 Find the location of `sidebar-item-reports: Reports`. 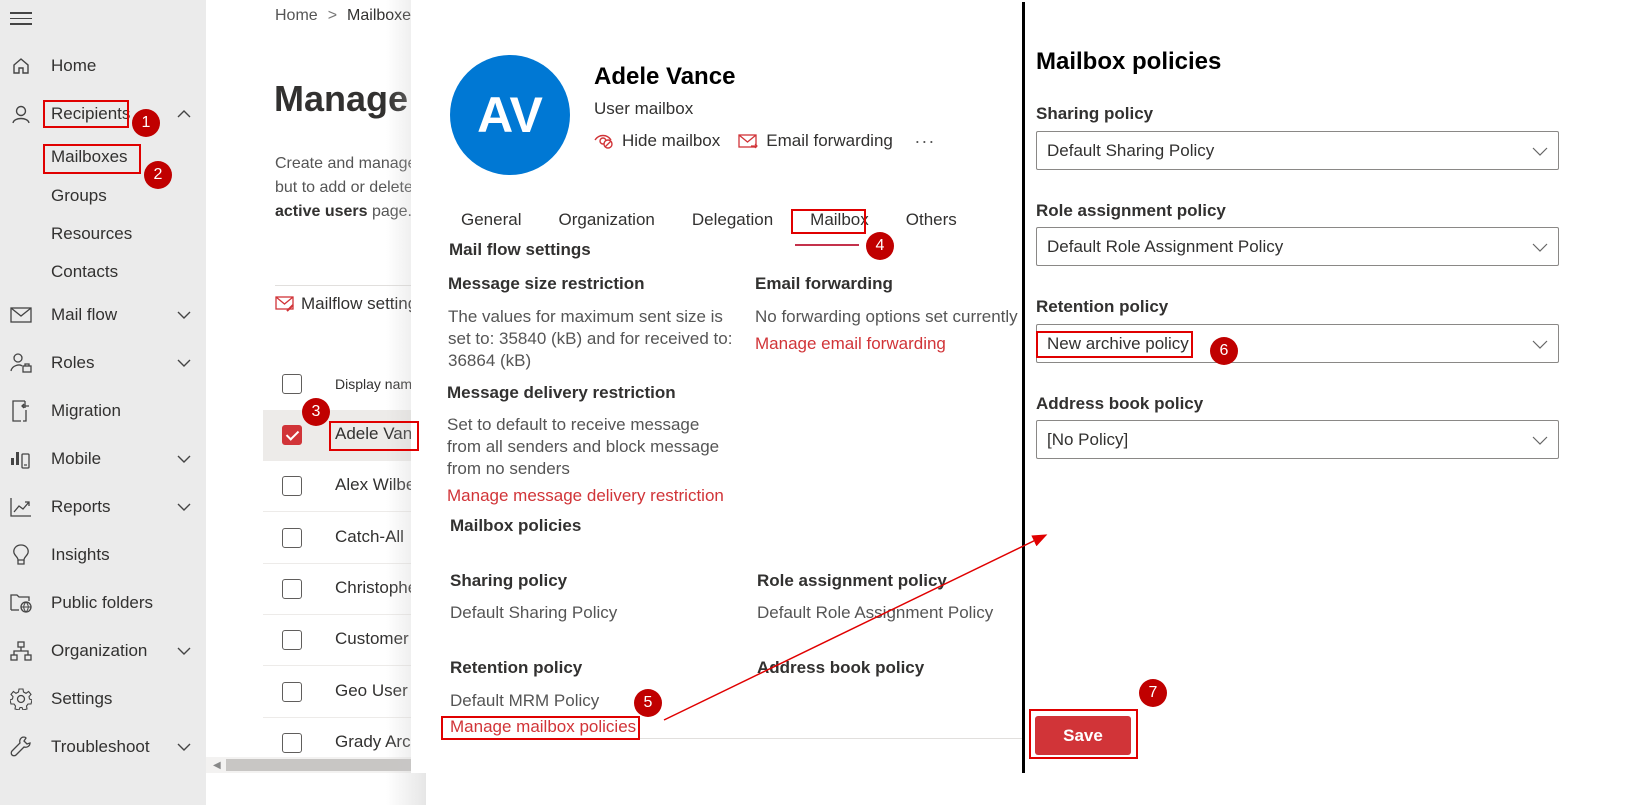

sidebar-item-reports: Reports is located at coordinates (103, 507).